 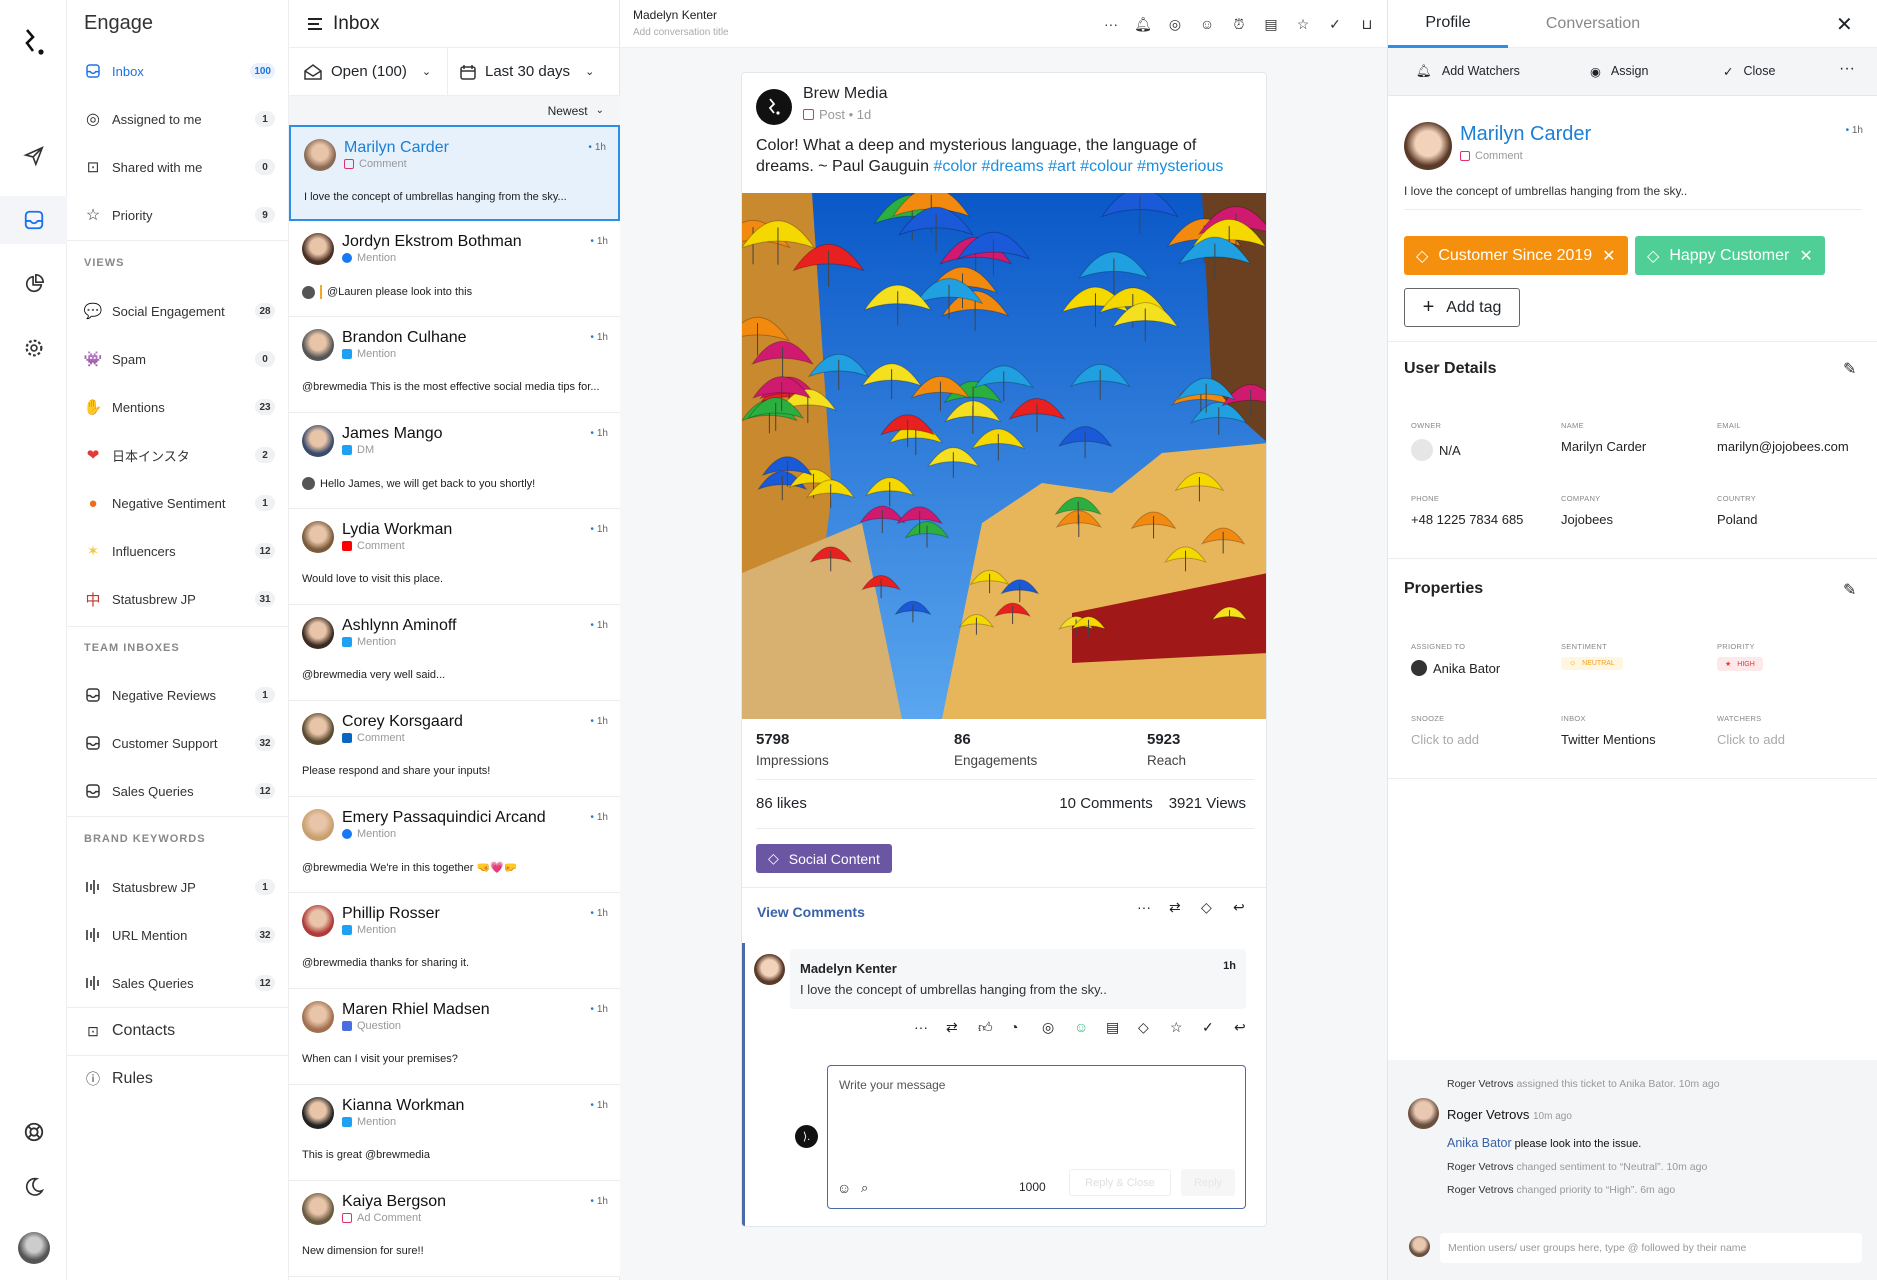 I want to click on sidebar-item-shared-with-me: ⊡ Shared with me 0, so click(x=178, y=167).